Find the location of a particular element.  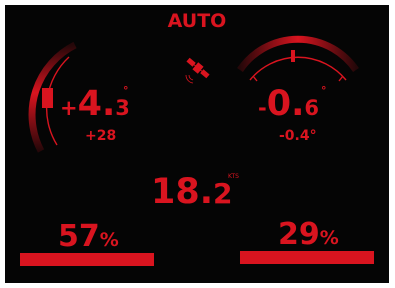

right-gauge-sign: - is located at coordinates (262, 108).